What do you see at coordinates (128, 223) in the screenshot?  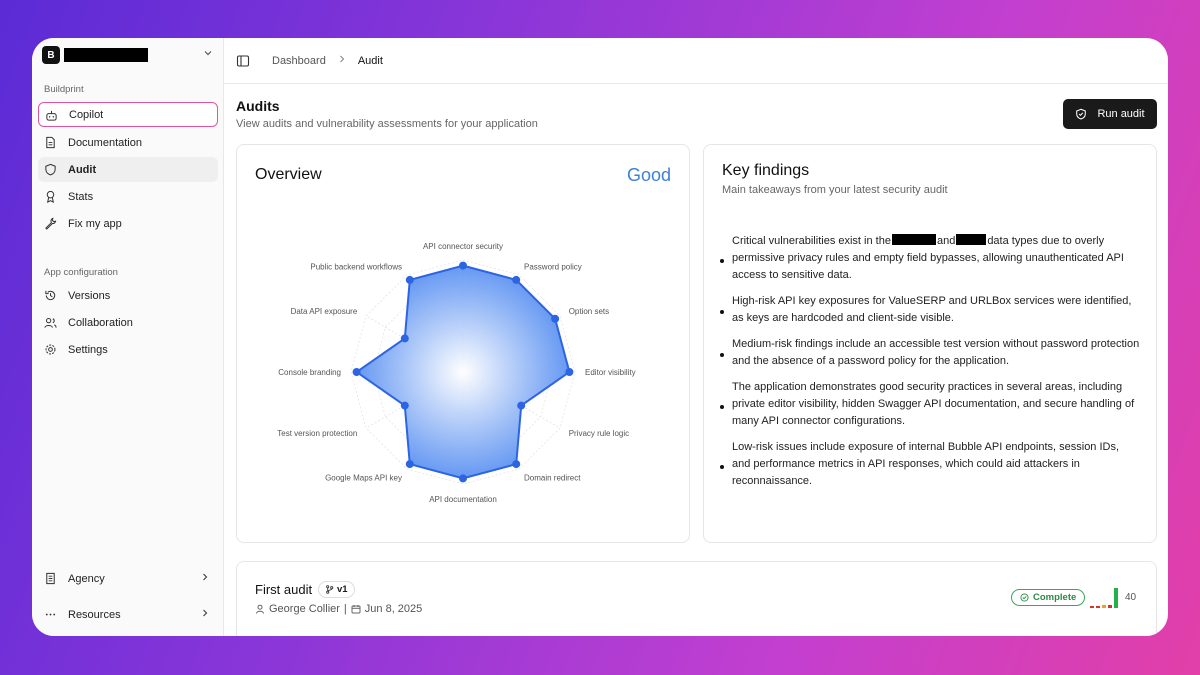 I see `sidebar-item-fix-my-app: Fix my app` at bounding box center [128, 223].